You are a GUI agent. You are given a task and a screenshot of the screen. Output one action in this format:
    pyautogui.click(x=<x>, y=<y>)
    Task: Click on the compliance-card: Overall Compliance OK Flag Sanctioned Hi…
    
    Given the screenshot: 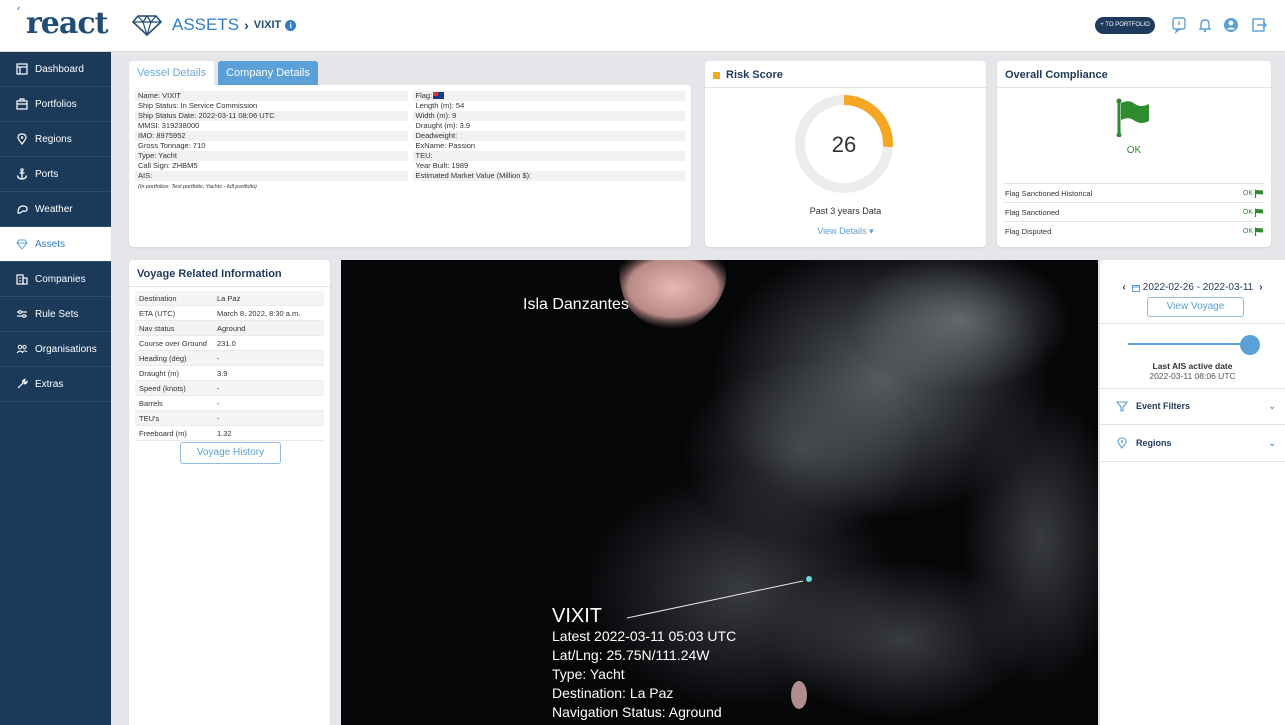 What is the action you would take?
    pyautogui.click(x=1134, y=154)
    